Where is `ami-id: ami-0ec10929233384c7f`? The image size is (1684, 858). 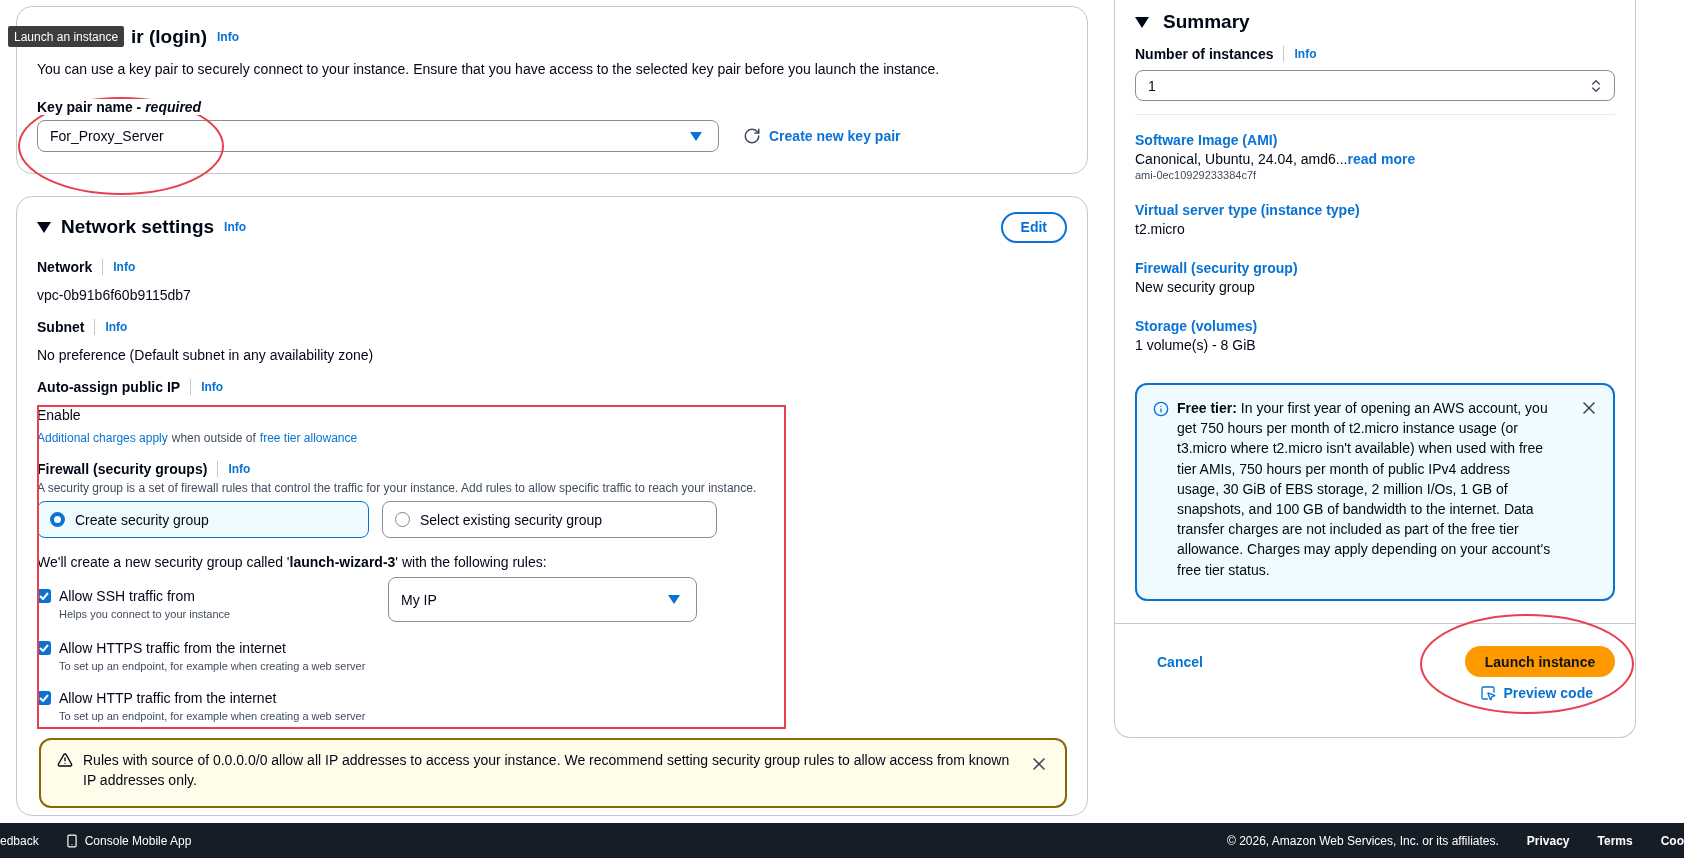 ami-id: ami-0ec10929233384c7f is located at coordinates (1196, 175).